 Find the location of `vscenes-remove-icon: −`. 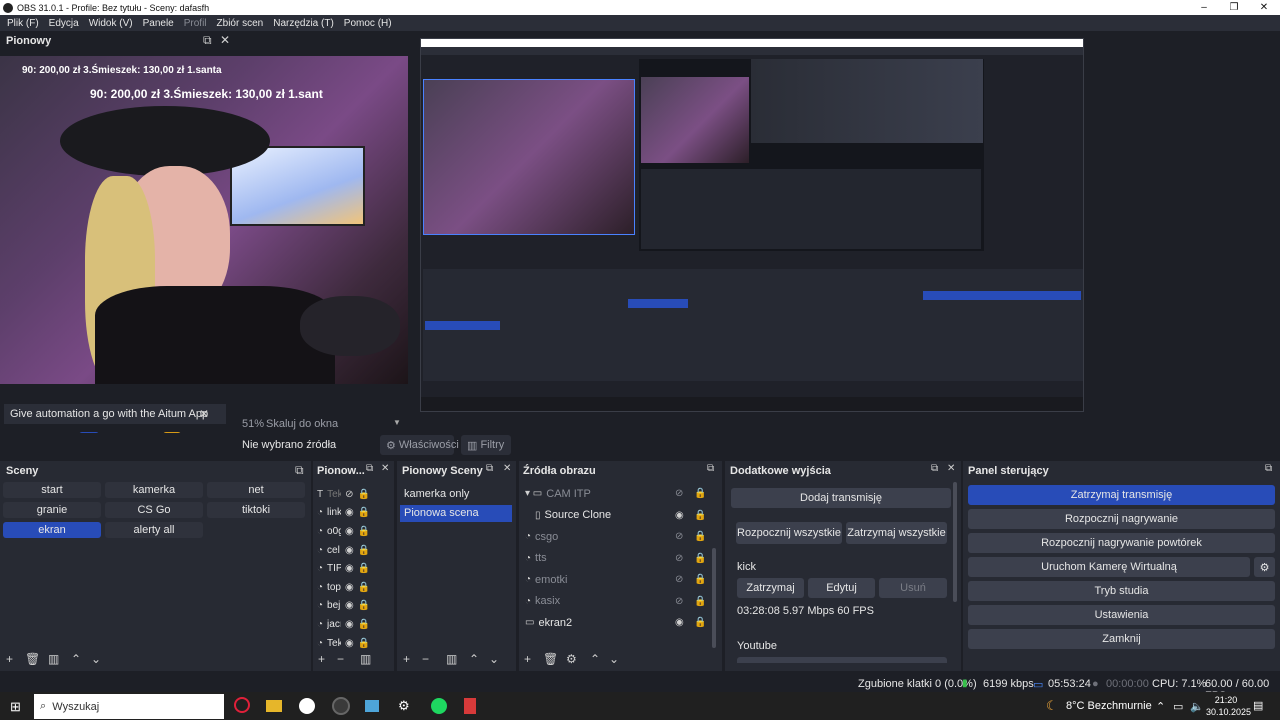

vscenes-remove-icon: − is located at coordinates (425, 659).